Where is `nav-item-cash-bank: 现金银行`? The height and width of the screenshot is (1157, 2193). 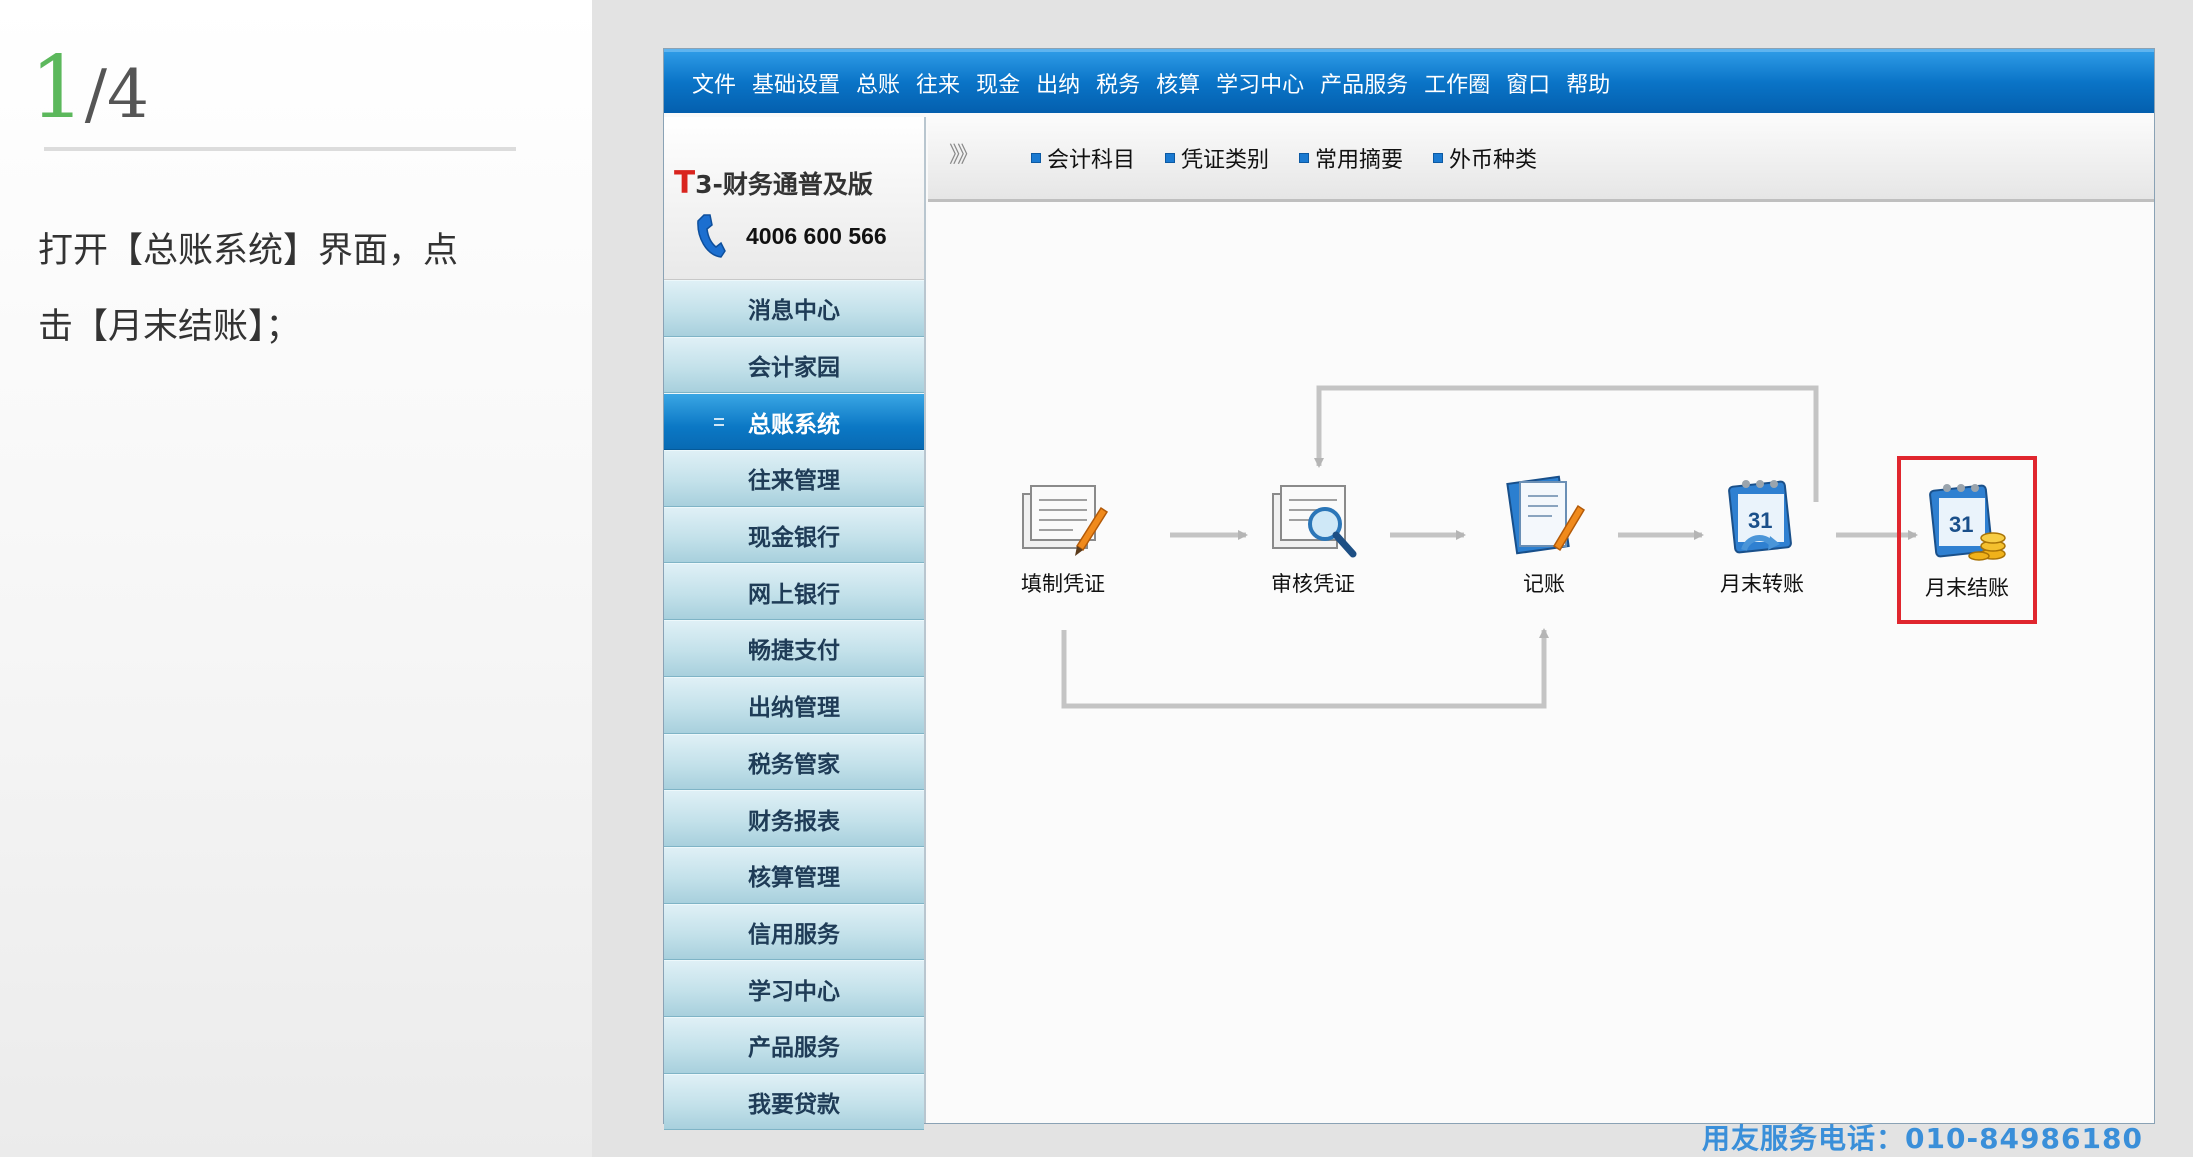 nav-item-cash-bank: 现金银行 is located at coordinates (794, 535).